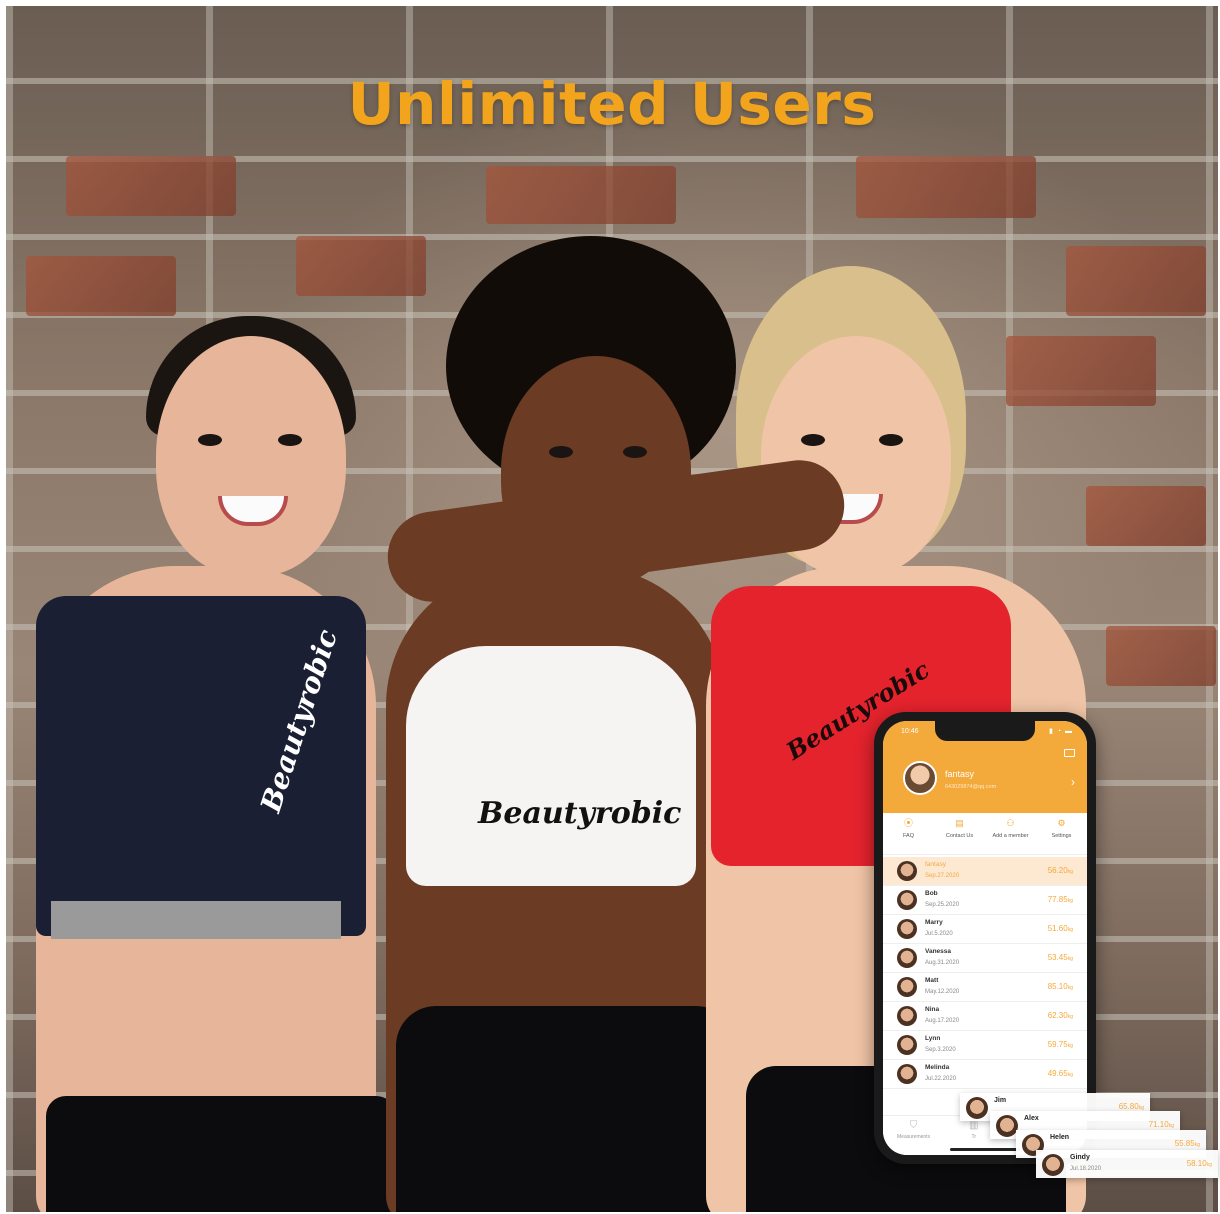  I want to click on list-item: Nina Aug.17.2020 62.30kg, so click(985, 1016).